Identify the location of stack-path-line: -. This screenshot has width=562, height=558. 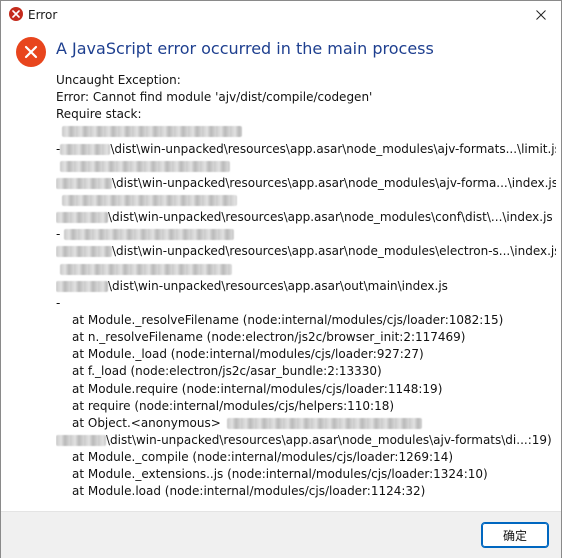
(306, 234).